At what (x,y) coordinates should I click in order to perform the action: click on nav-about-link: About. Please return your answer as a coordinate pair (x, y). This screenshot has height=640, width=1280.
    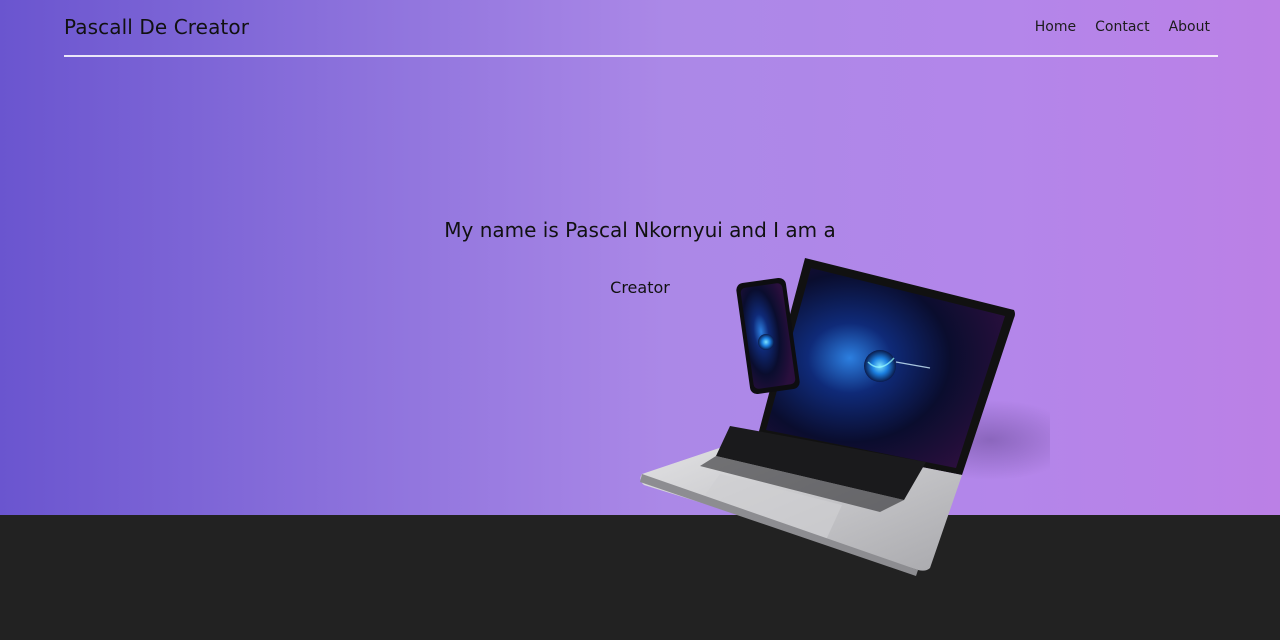
    Looking at the image, I should click on (1189, 27).